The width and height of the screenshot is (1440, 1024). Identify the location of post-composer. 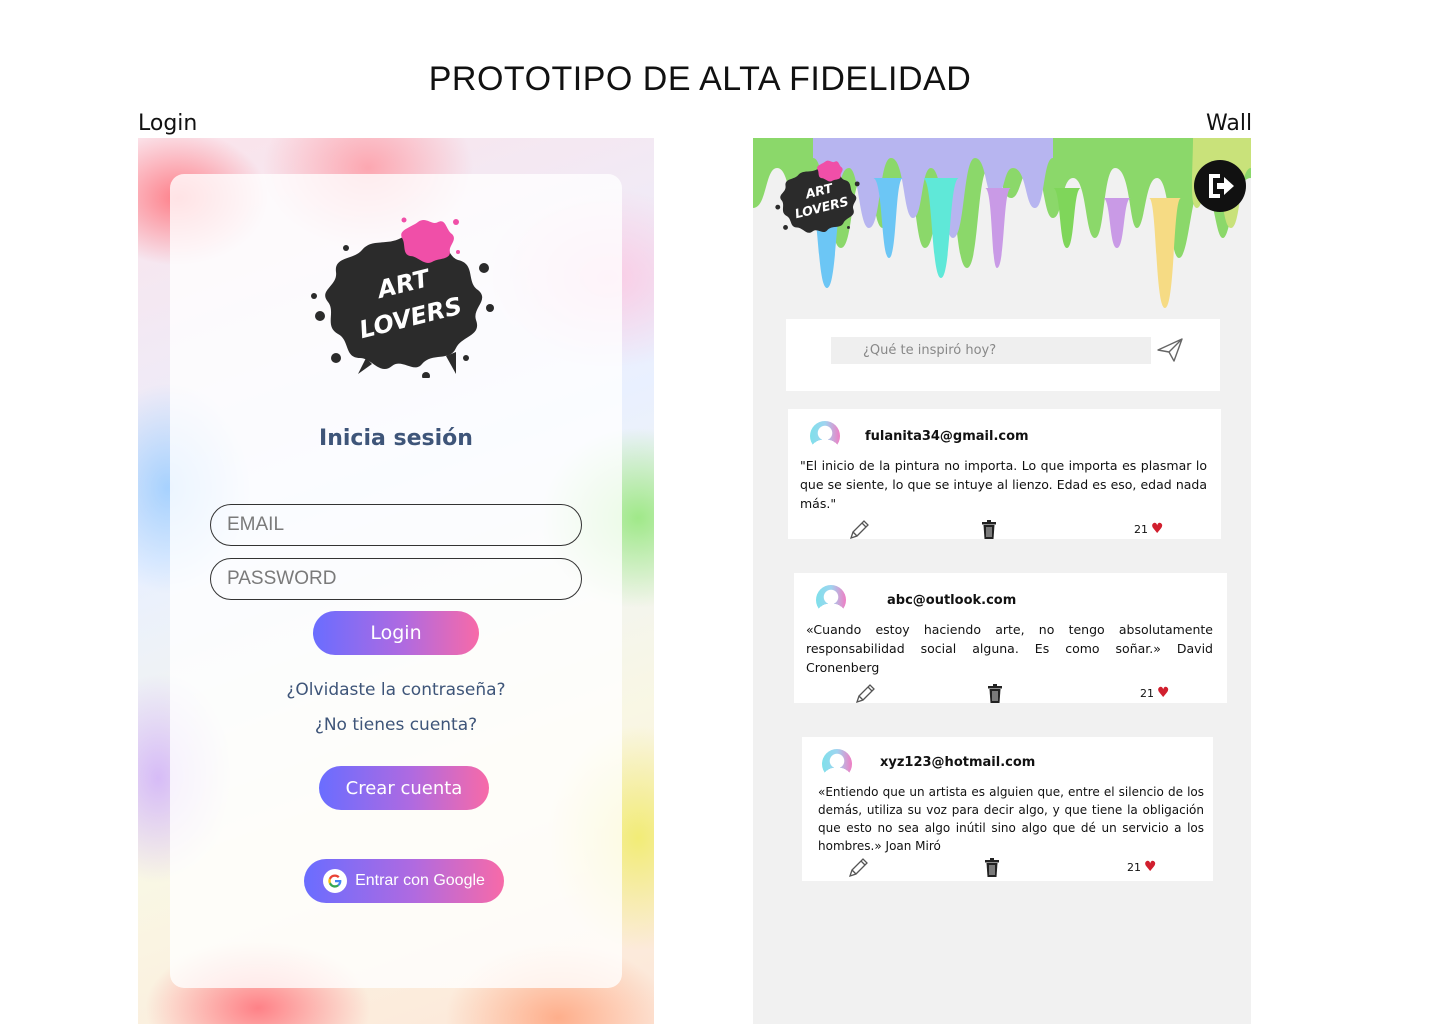
(1003, 355).